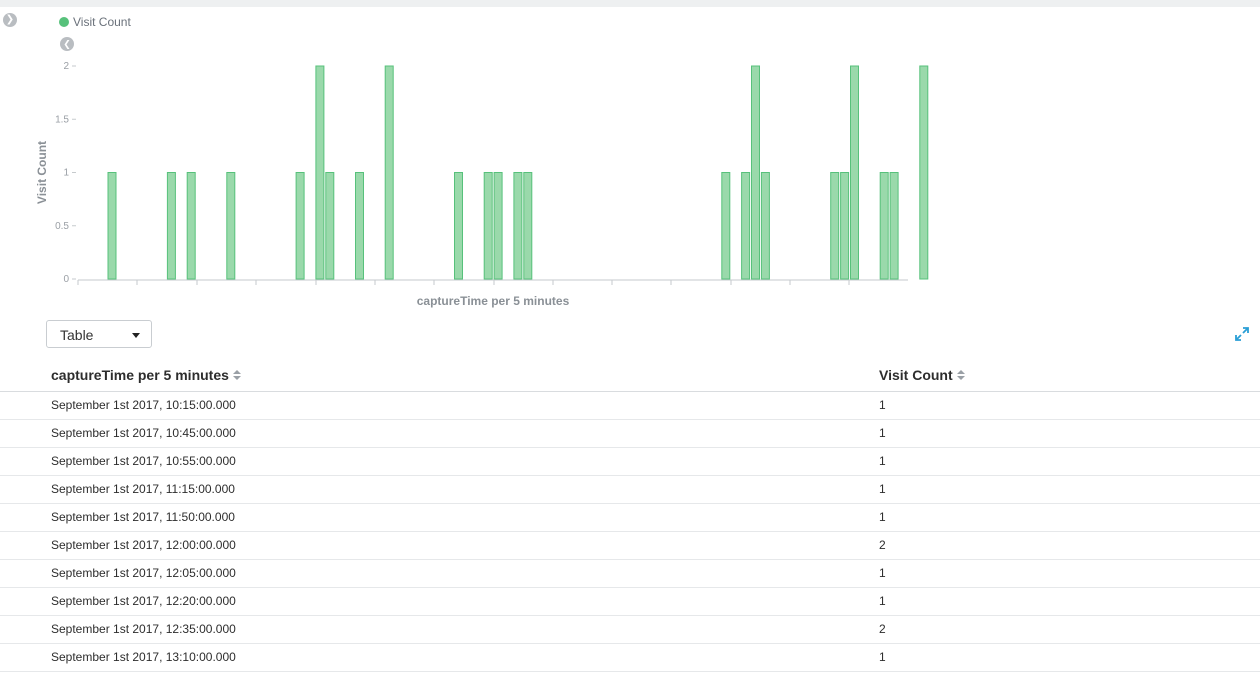 The width and height of the screenshot is (1260, 700). I want to click on cell-capture-time: September 1st 2017, 11:50:00.000, so click(143, 517).